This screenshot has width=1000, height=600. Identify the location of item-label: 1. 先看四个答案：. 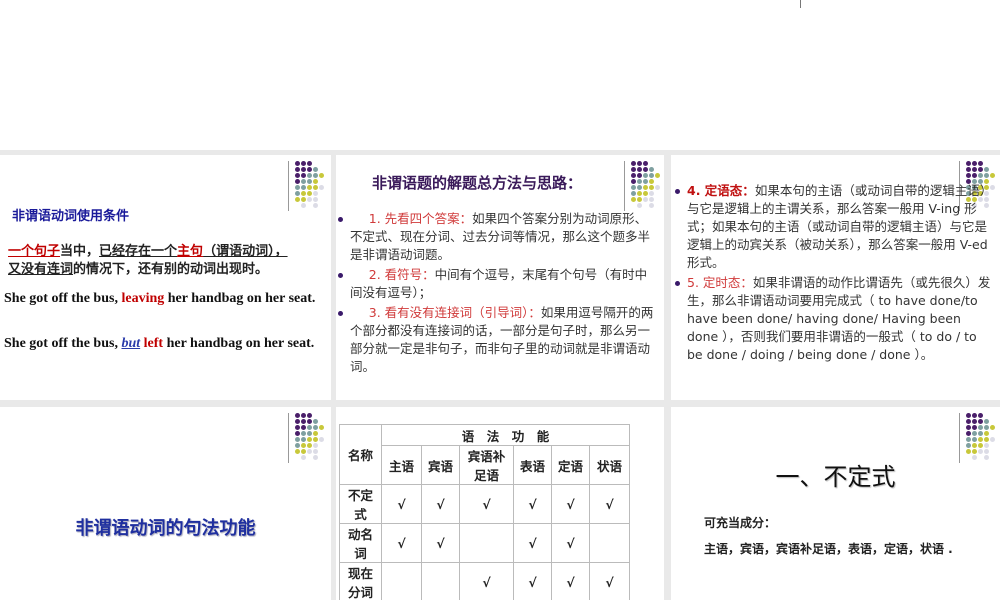
(420, 218).